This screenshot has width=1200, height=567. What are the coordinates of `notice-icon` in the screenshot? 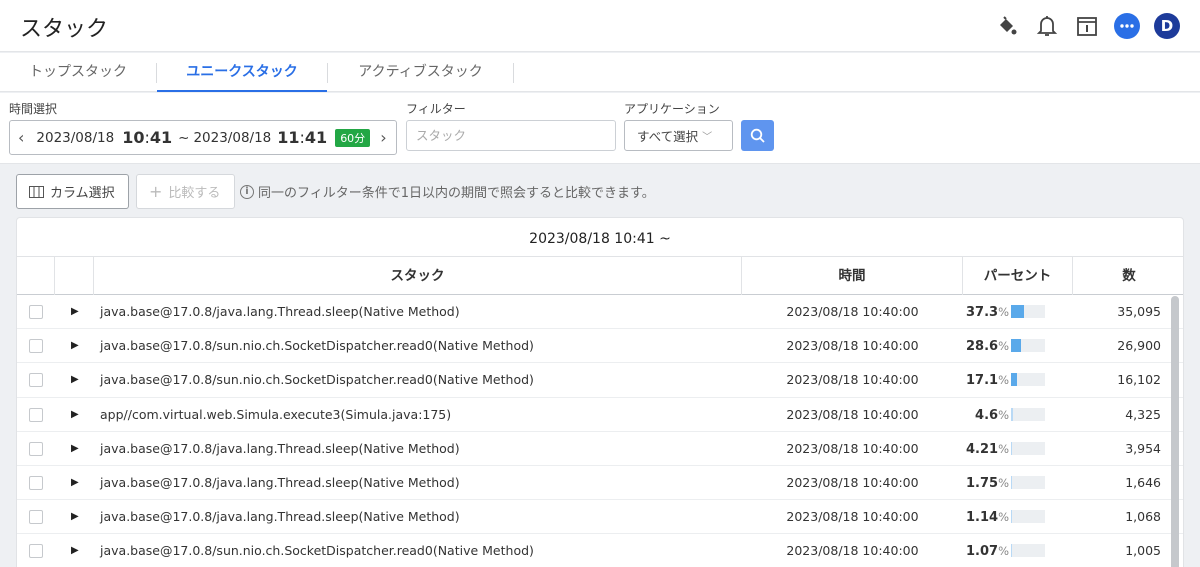 It's located at (1087, 26).